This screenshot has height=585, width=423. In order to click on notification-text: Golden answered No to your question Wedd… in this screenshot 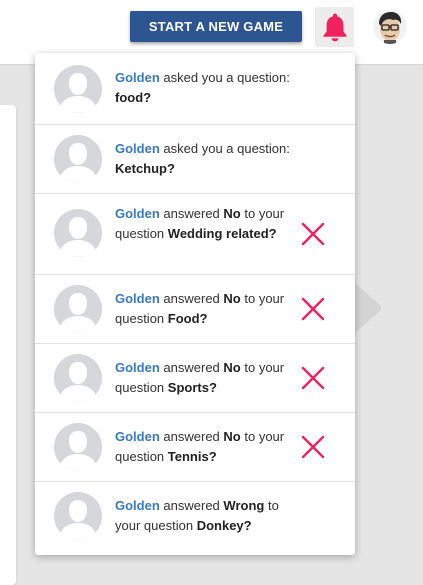, I will do `click(210, 224)`.